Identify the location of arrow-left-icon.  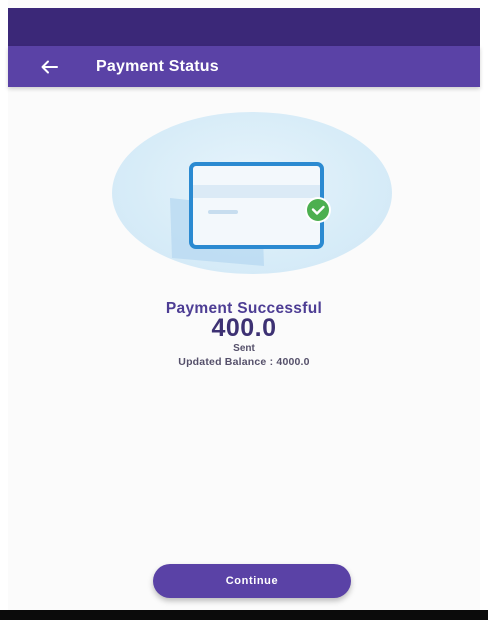
(49, 66).